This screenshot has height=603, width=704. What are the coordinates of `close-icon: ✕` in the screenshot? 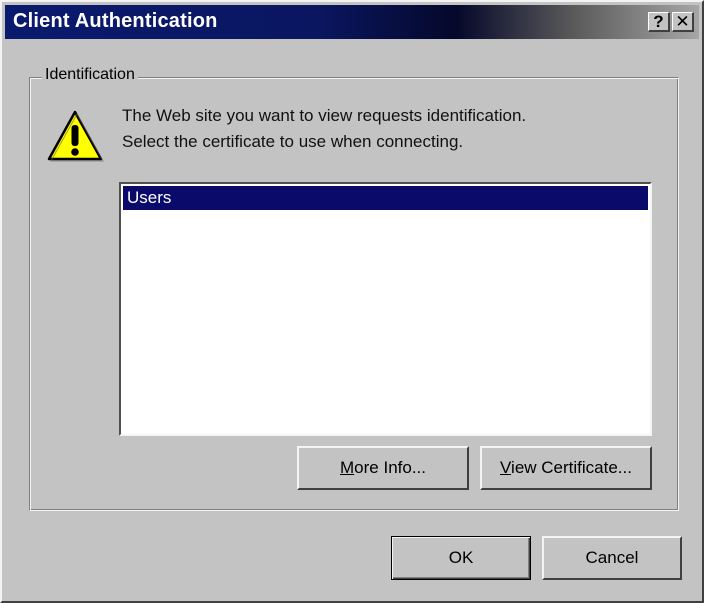 It's located at (682, 21).